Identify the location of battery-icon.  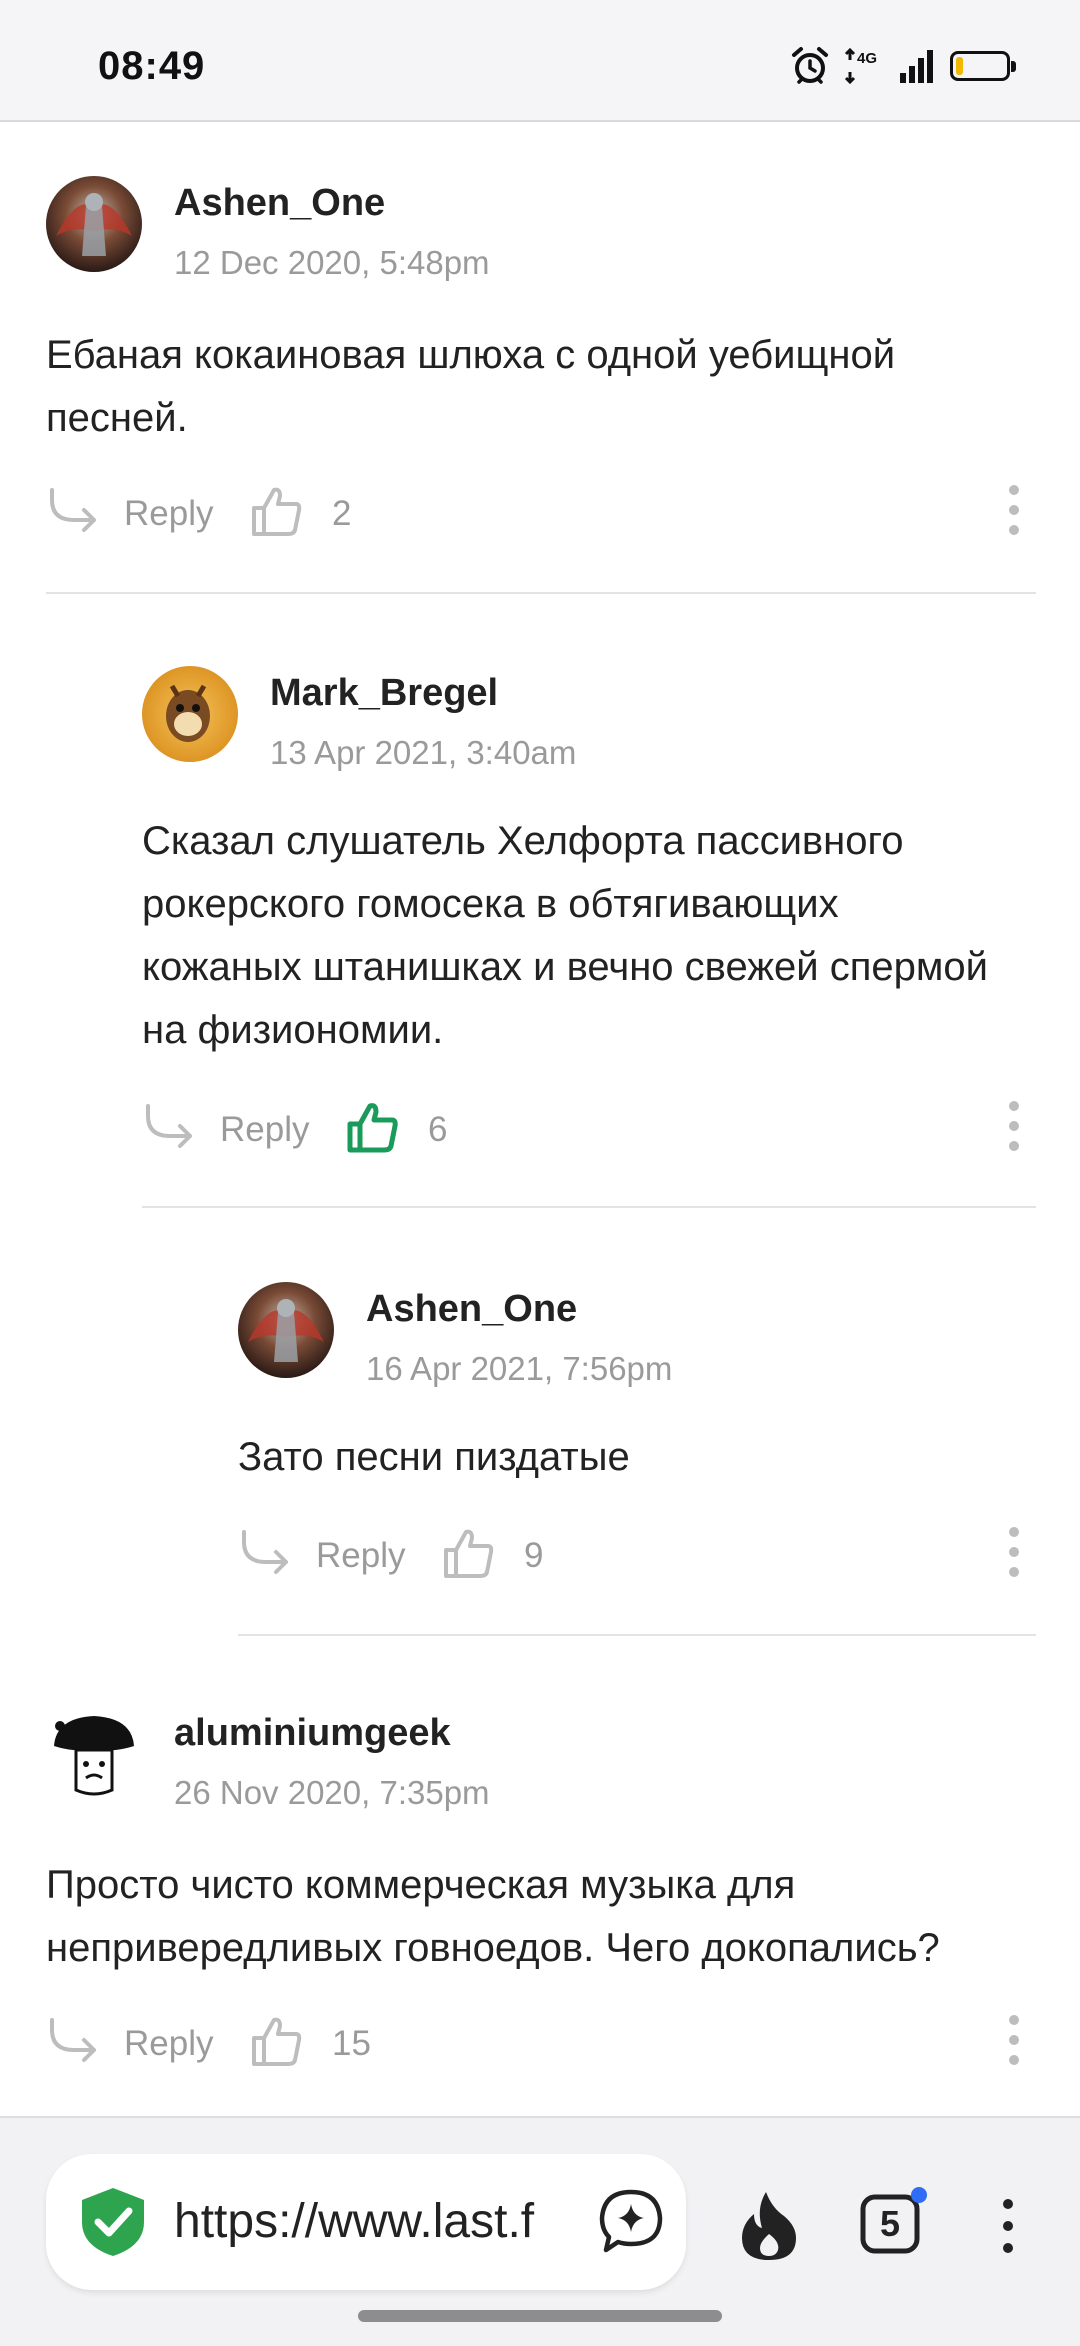
(983, 66).